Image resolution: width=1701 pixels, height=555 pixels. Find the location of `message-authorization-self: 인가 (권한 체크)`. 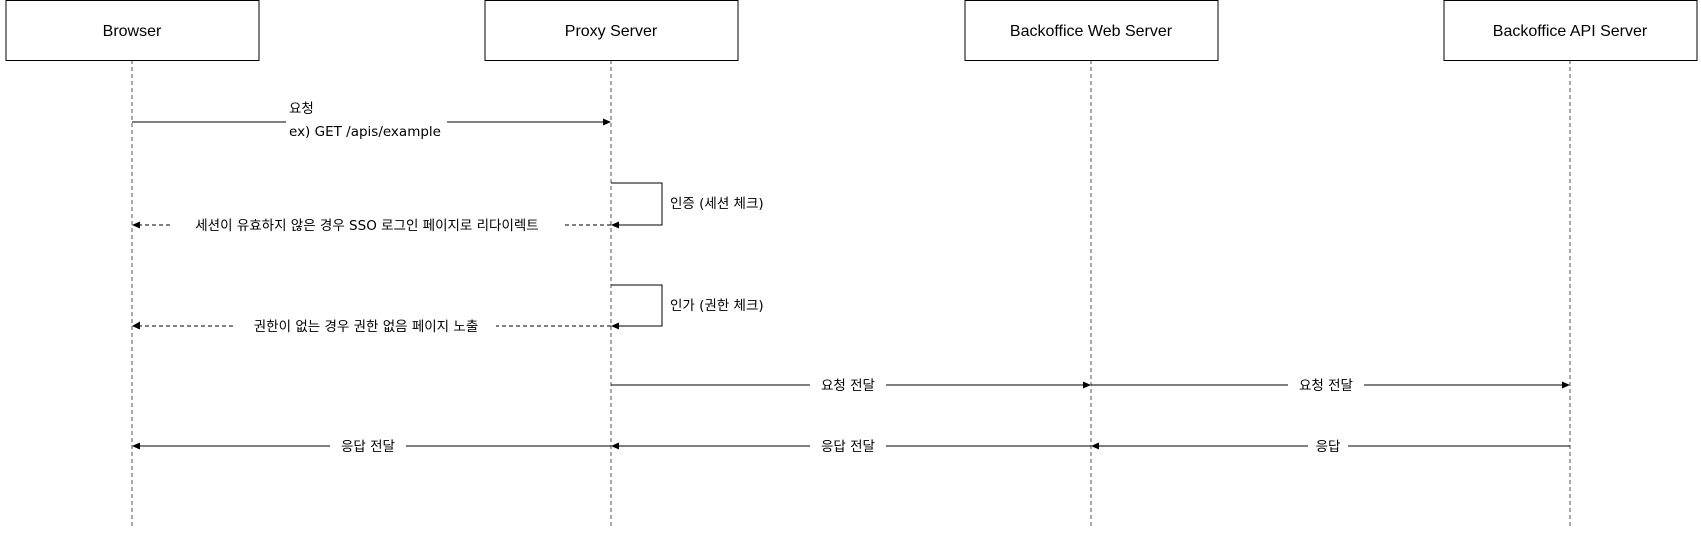

message-authorization-self: 인가 (권한 체크) is located at coordinates (687, 307).